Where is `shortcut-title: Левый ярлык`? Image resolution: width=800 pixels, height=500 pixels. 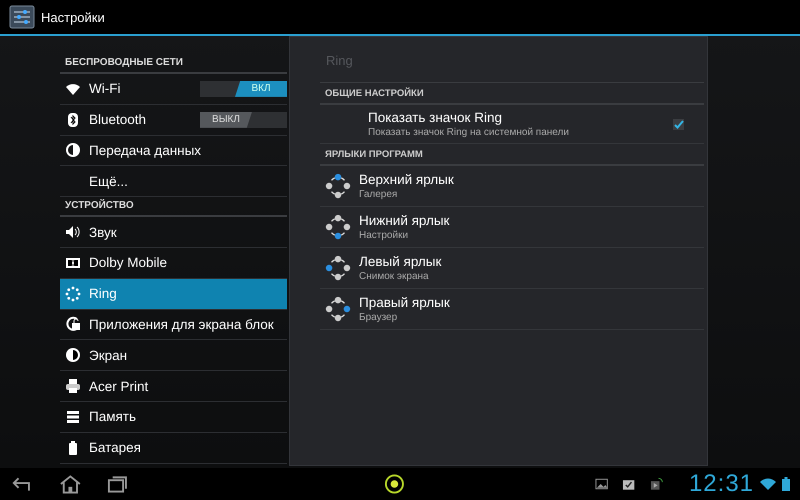 shortcut-title: Левый ярлык is located at coordinates (400, 261).